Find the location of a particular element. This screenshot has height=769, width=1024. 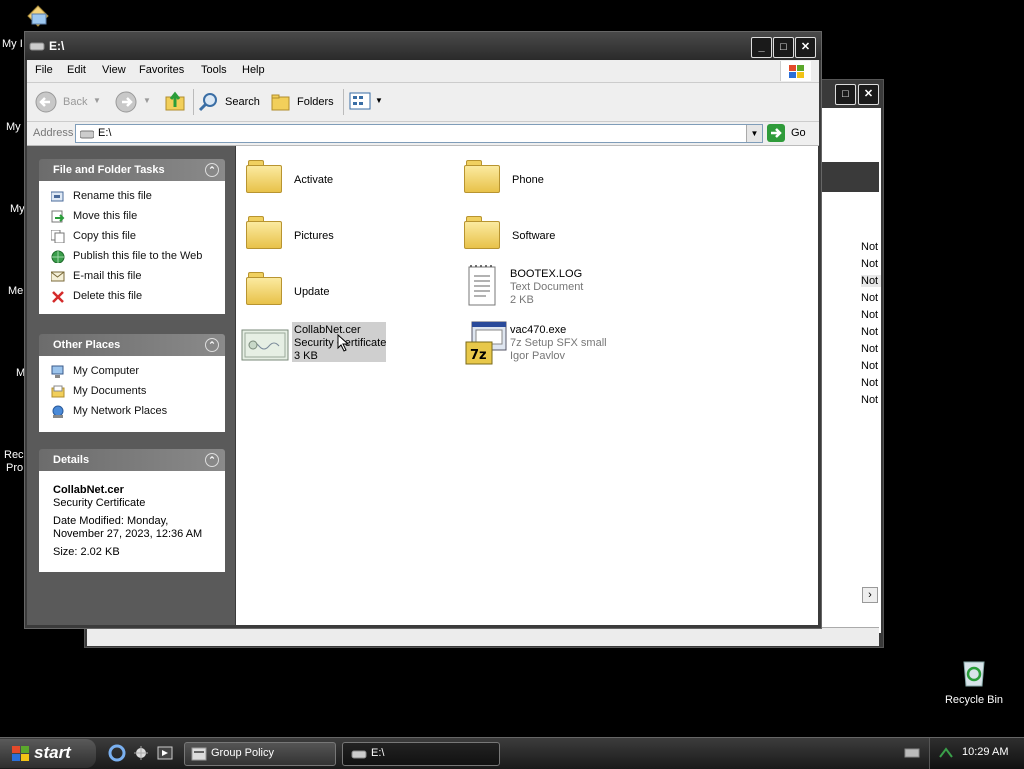

go-button: Go is located at coordinates (791, 133).